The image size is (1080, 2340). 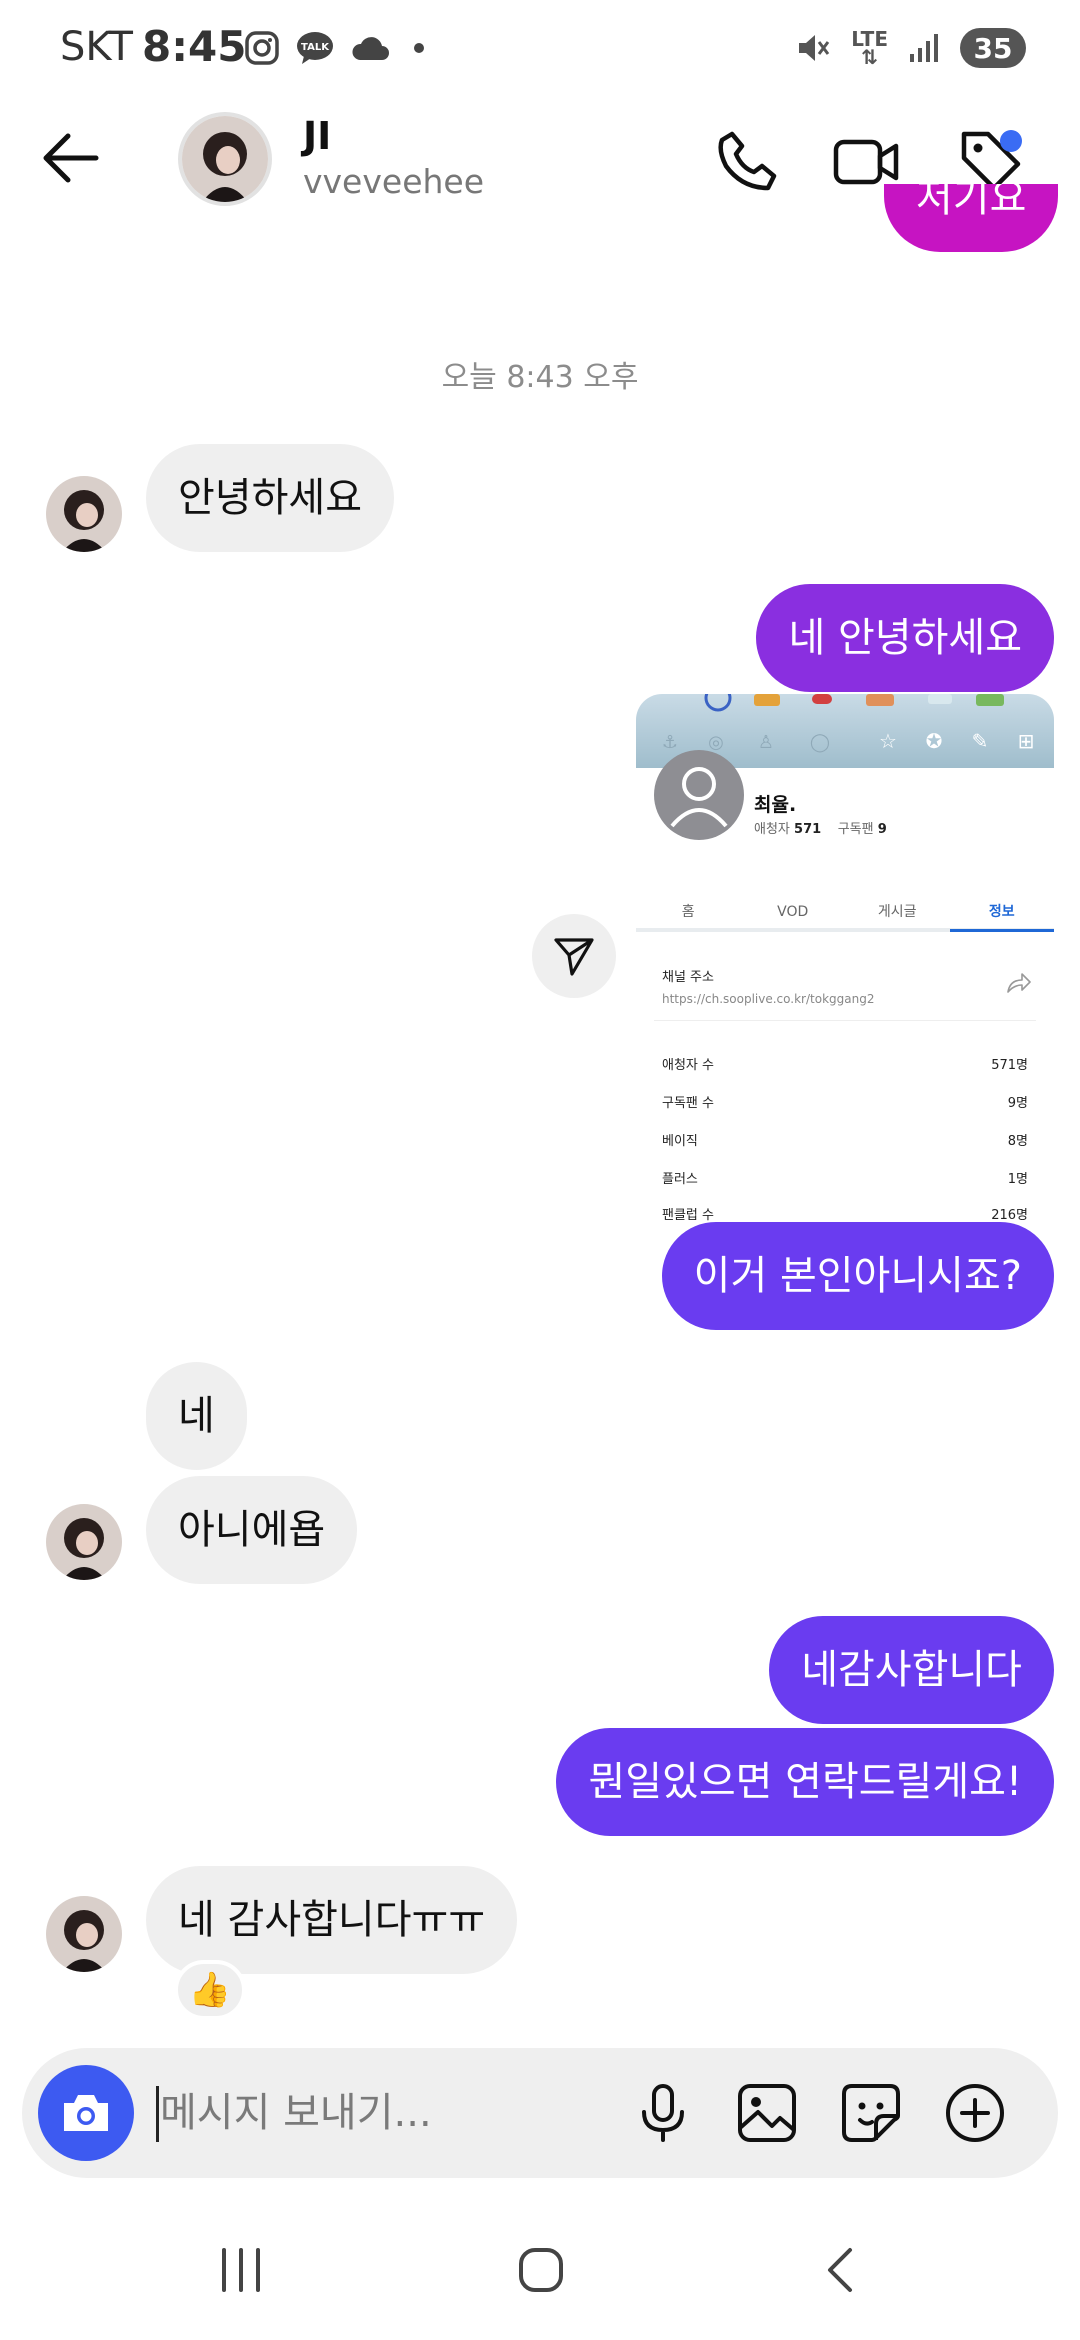 I want to click on sticker-button, so click(x=871, y=2113).